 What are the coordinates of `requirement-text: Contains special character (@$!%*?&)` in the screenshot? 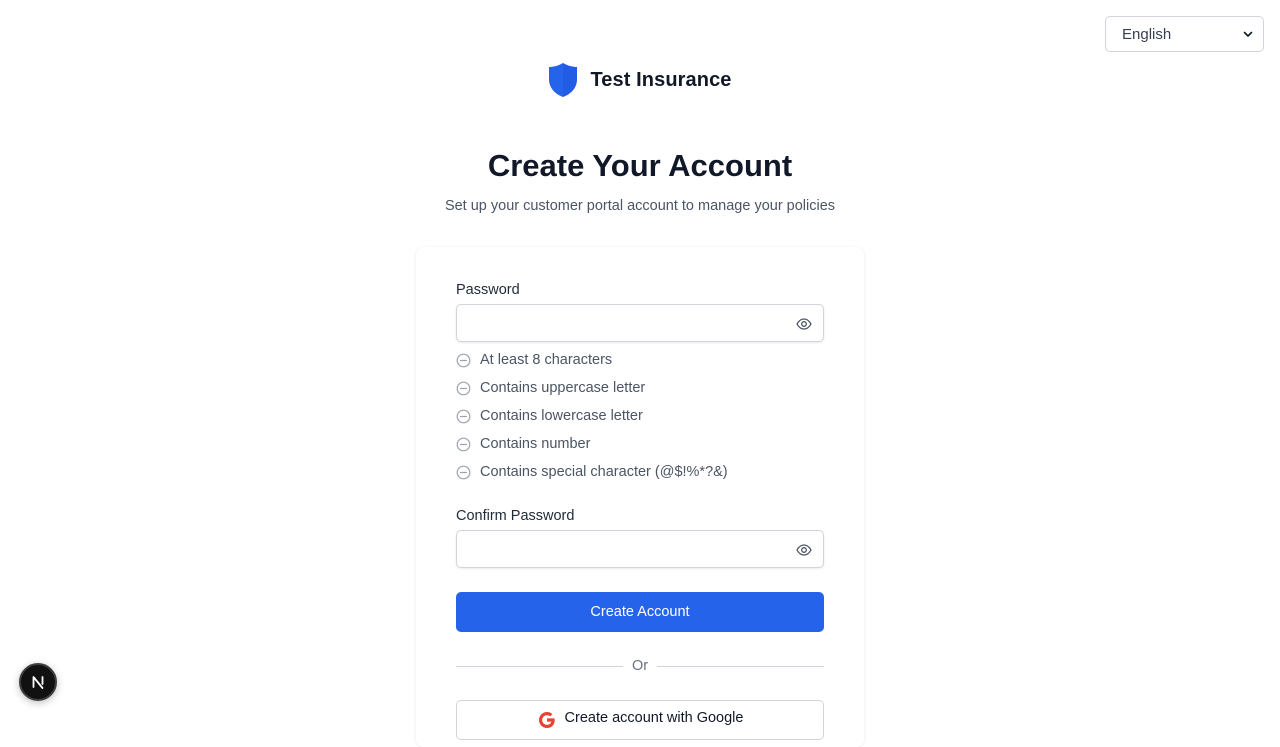 It's located at (604, 472).